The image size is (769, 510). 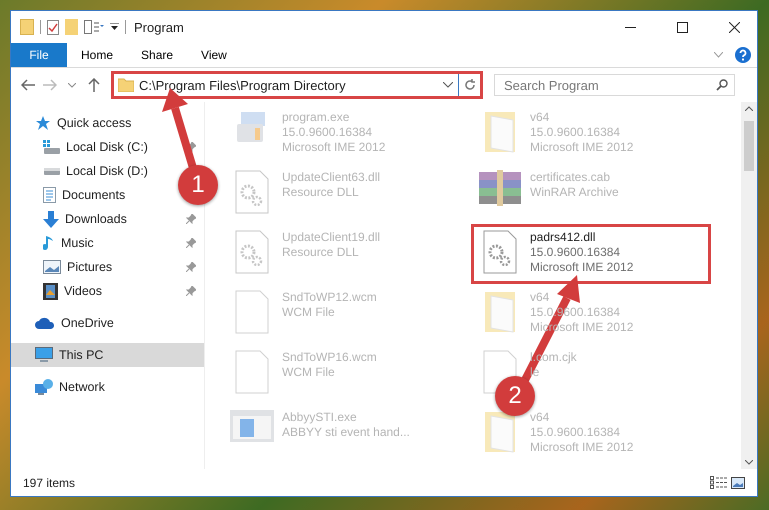 I want to click on file-name: UpdateClient63.dll, so click(x=331, y=177).